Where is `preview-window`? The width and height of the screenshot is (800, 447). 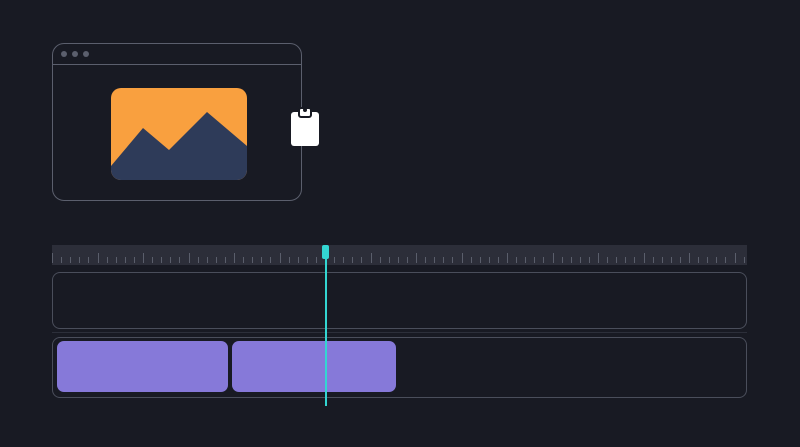
preview-window is located at coordinates (177, 122).